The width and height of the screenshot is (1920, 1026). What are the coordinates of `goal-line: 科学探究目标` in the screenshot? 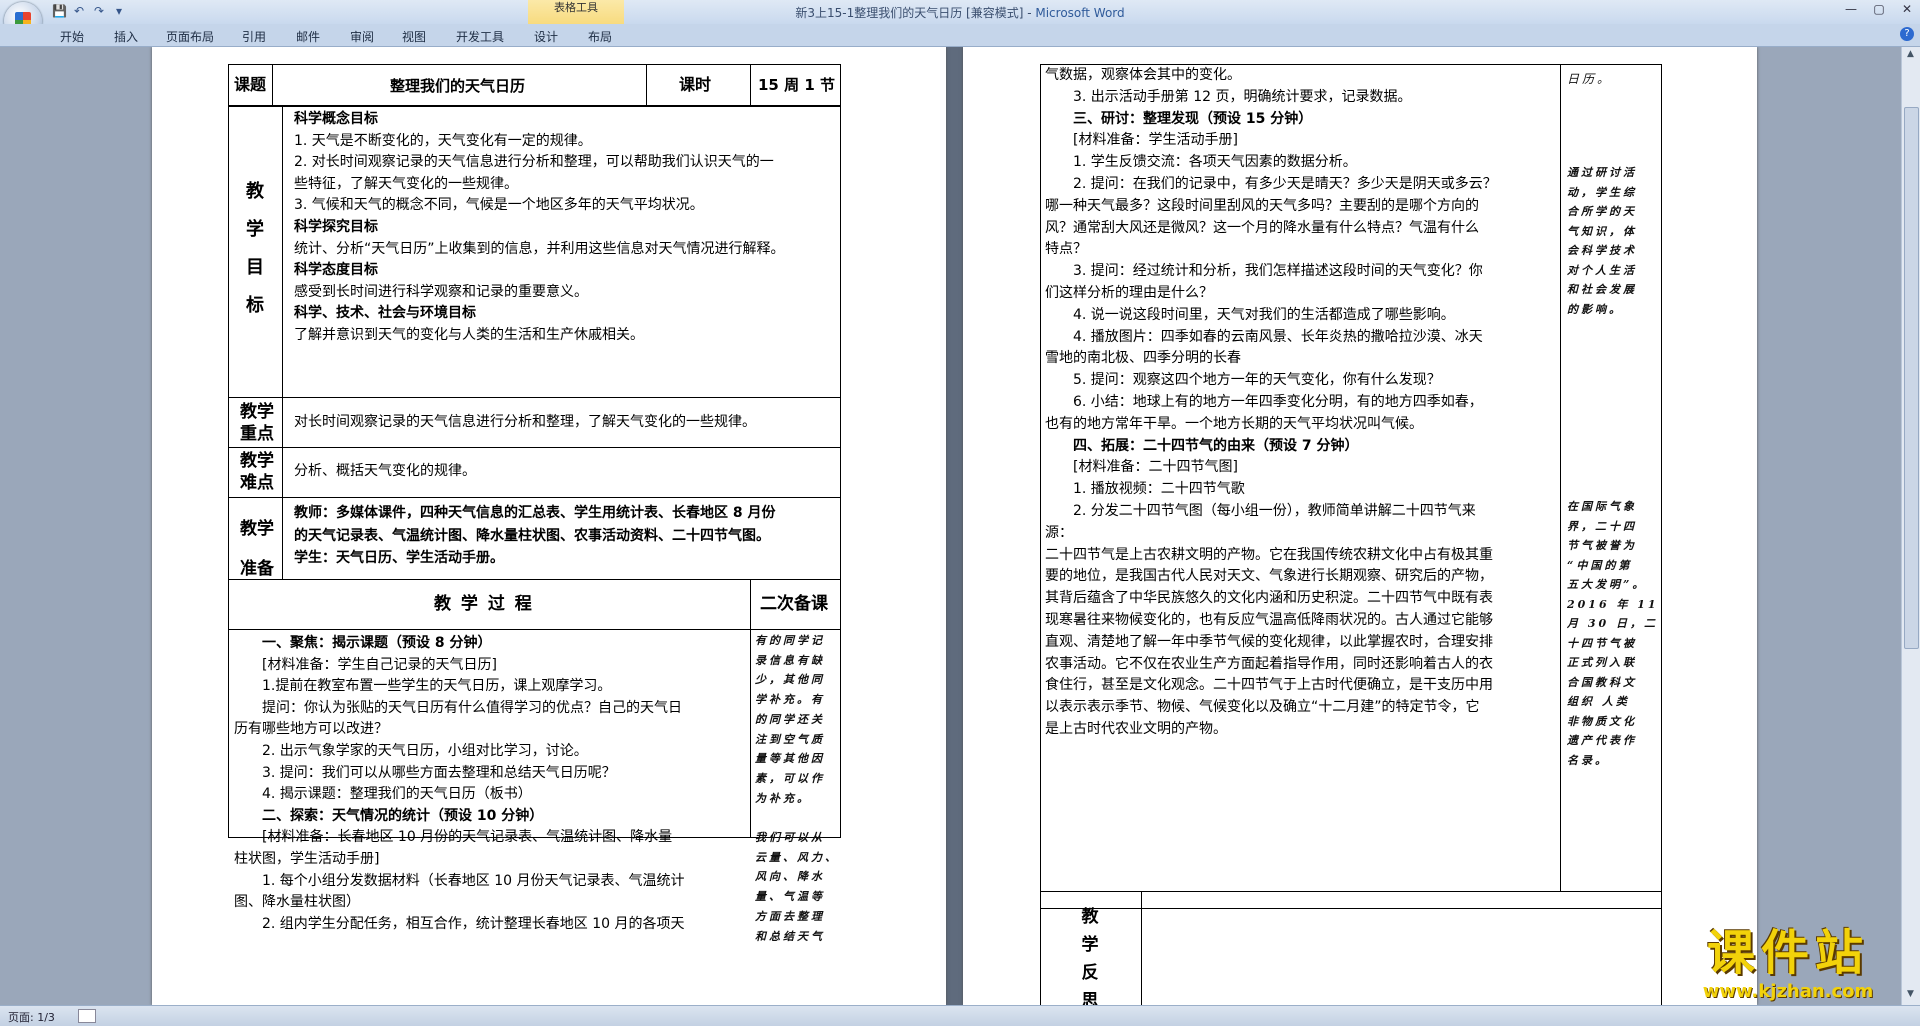 It's located at (336, 226).